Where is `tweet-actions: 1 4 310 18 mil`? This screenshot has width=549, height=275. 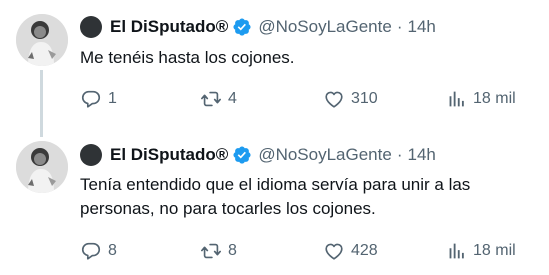 tweet-actions: 1 4 310 18 mil is located at coordinates (310, 99).